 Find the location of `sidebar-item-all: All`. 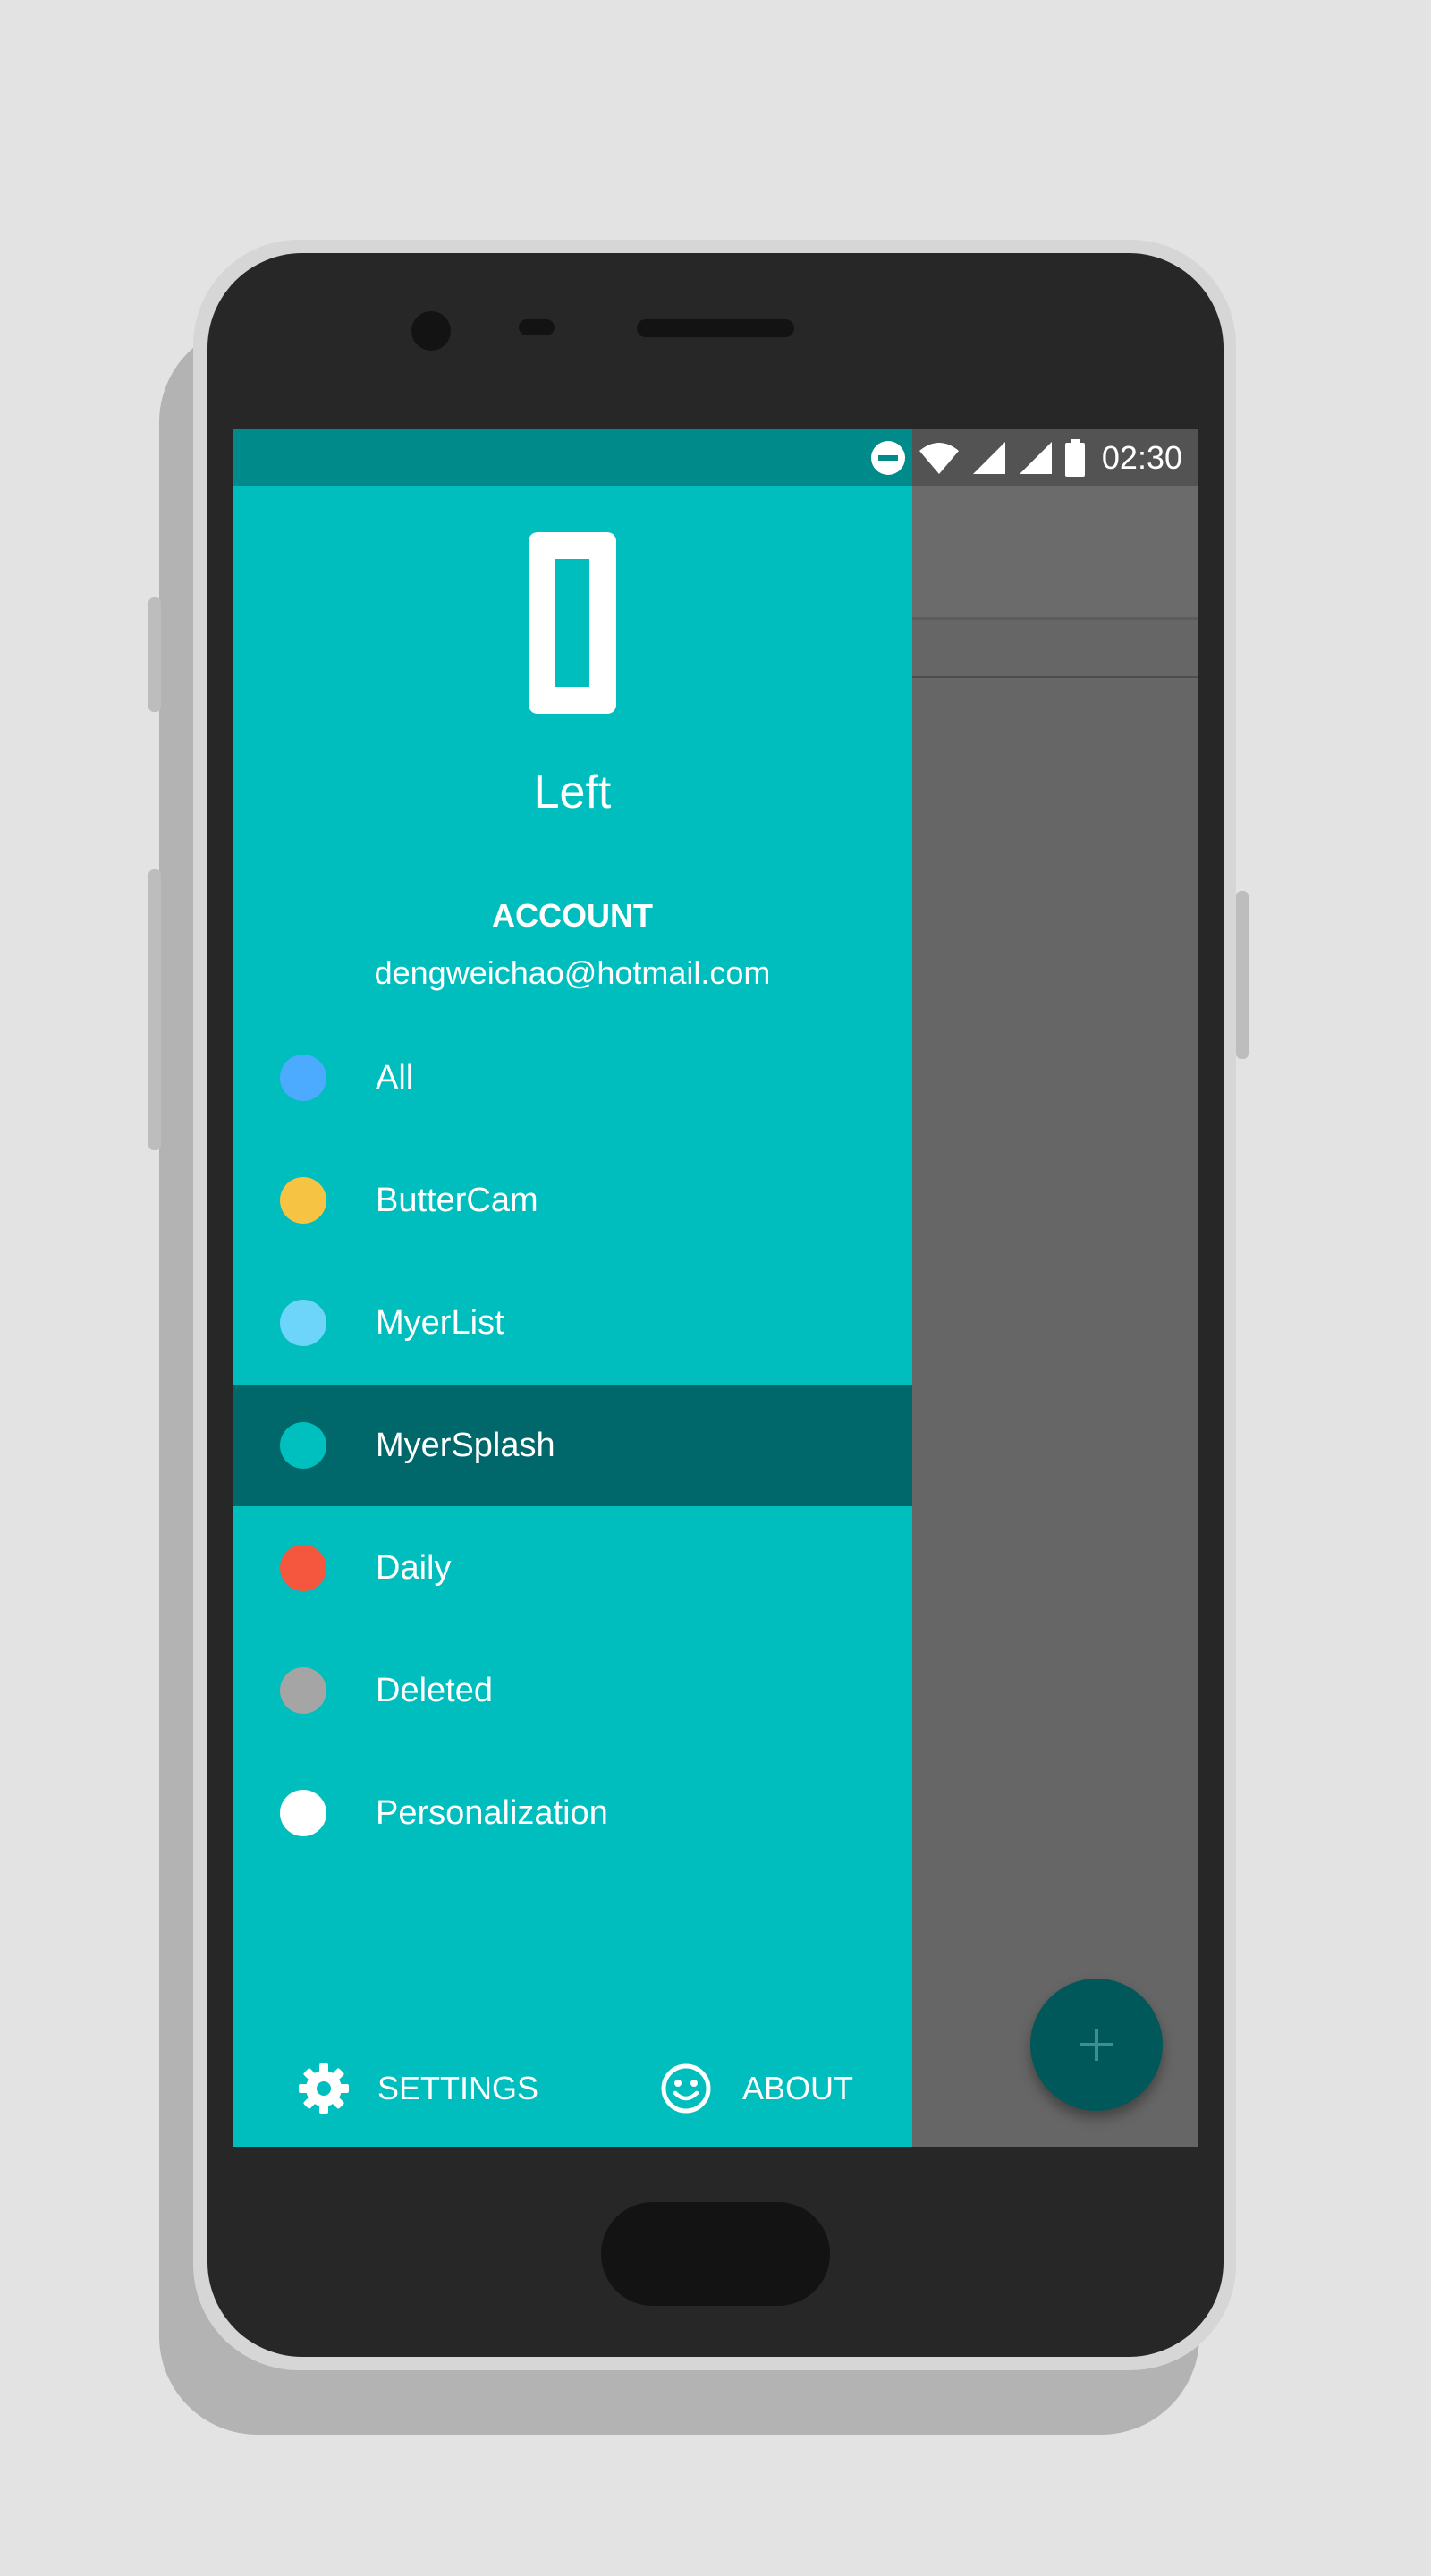

sidebar-item-all: All is located at coordinates (573, 1078).